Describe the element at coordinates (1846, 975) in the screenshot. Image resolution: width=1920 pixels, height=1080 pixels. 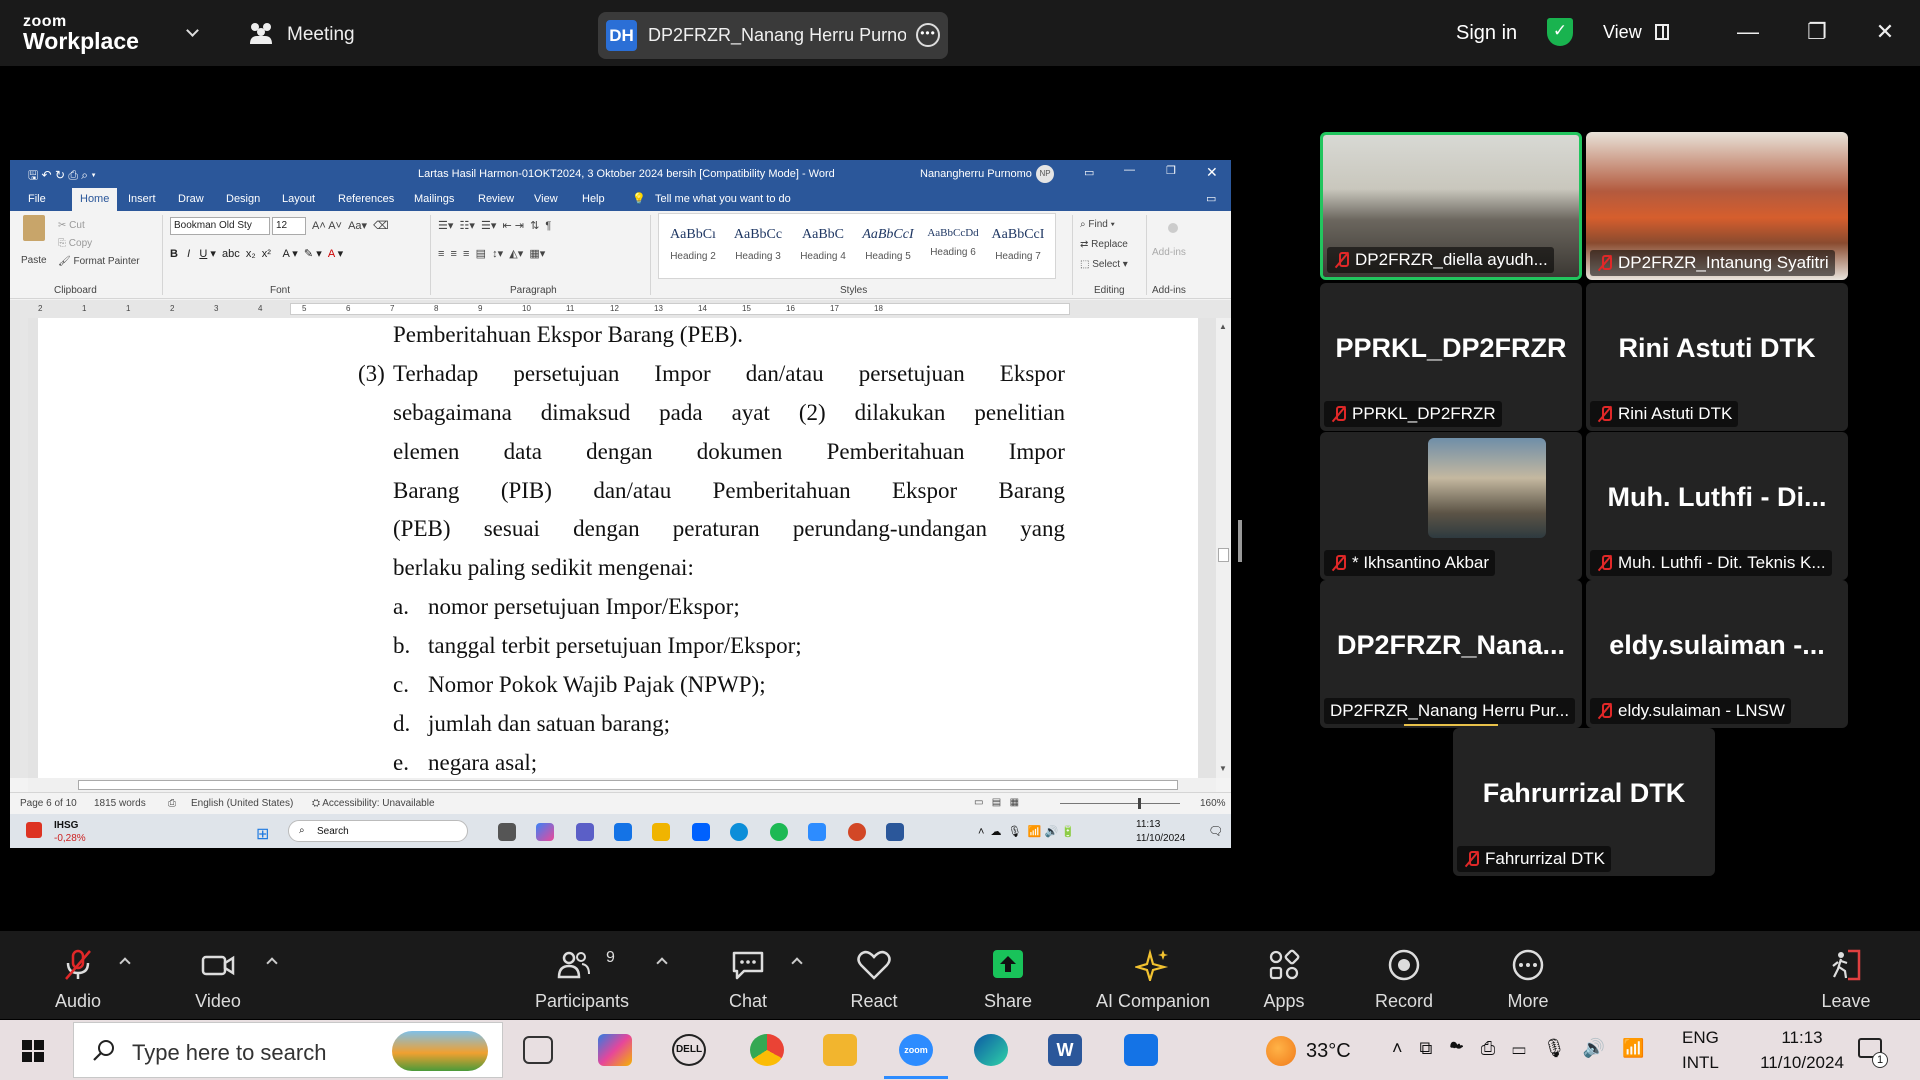
I see `leave-button: Leave` at that location.